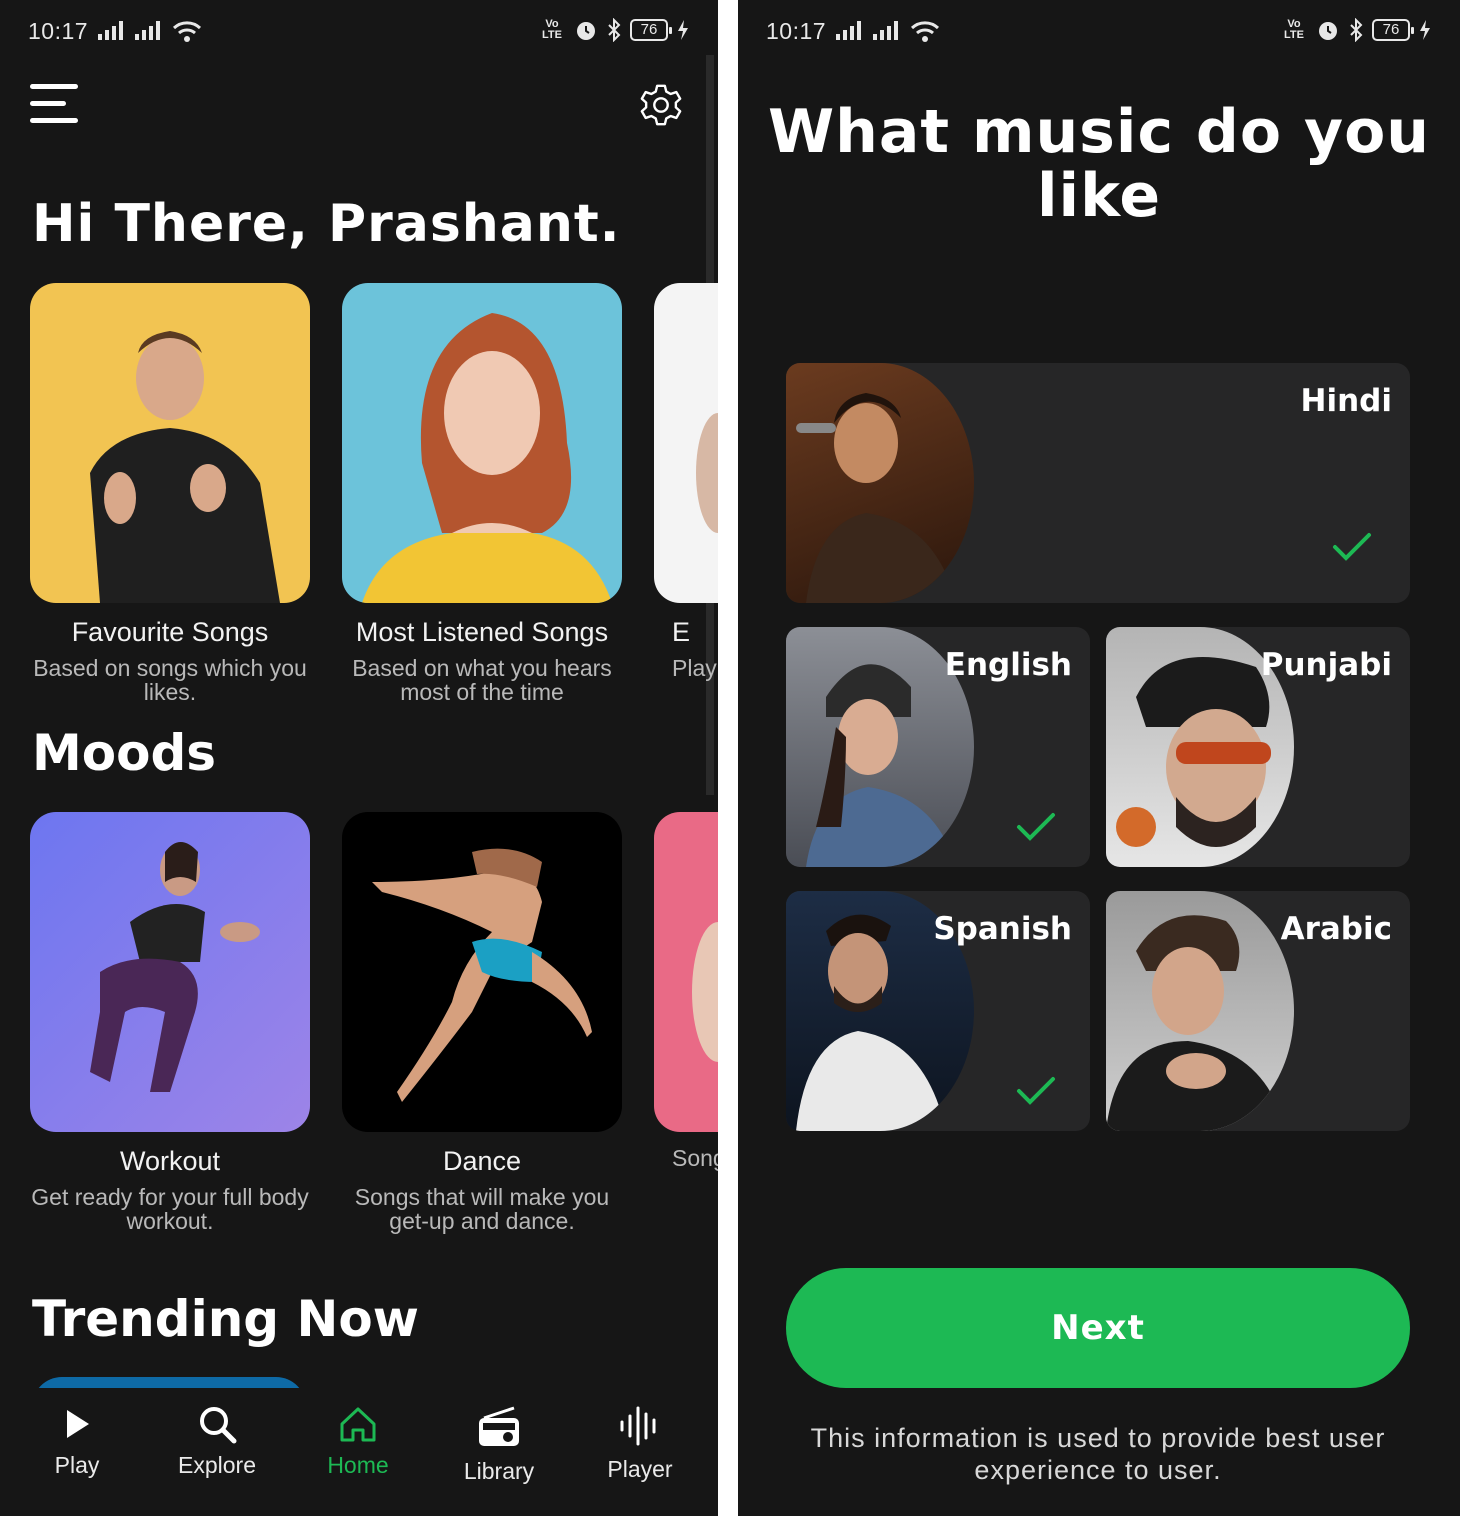 This screenshot has width=1460, height=1516. Describe the element at coordinates (358, 1424) in the screenshot. I see `home-icon` at that location.